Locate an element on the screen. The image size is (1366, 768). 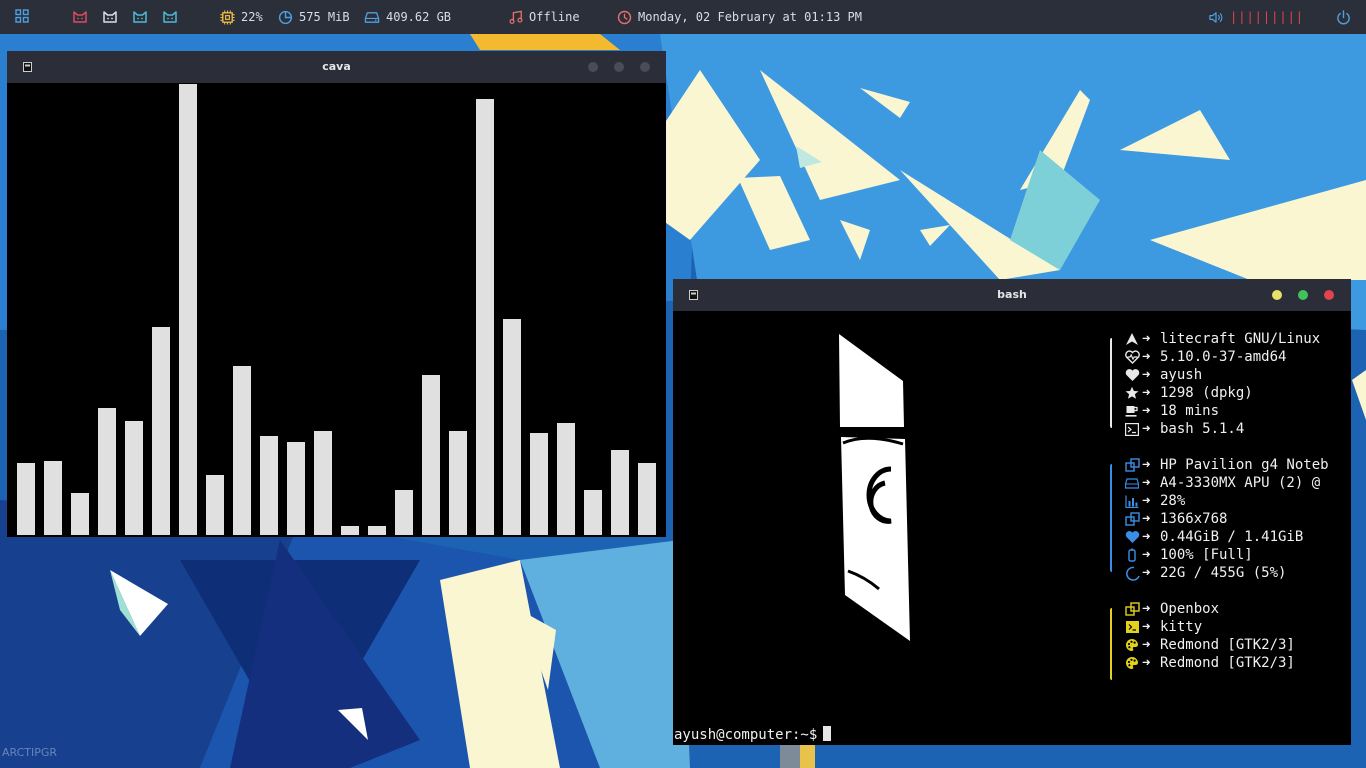
memory-widget: 575 MiB is located at coordinates (314, 17).